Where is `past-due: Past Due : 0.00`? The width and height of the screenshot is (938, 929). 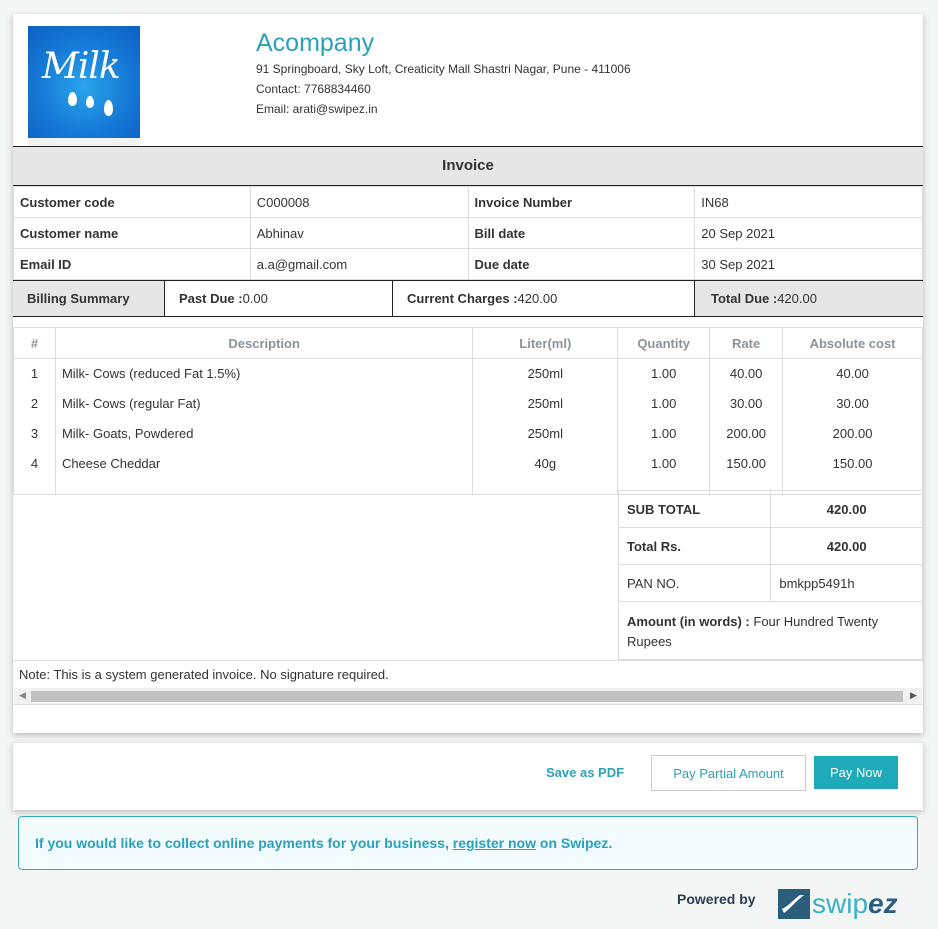 past-due: Past Due : 0.00 is located at coordinates (279, 298).